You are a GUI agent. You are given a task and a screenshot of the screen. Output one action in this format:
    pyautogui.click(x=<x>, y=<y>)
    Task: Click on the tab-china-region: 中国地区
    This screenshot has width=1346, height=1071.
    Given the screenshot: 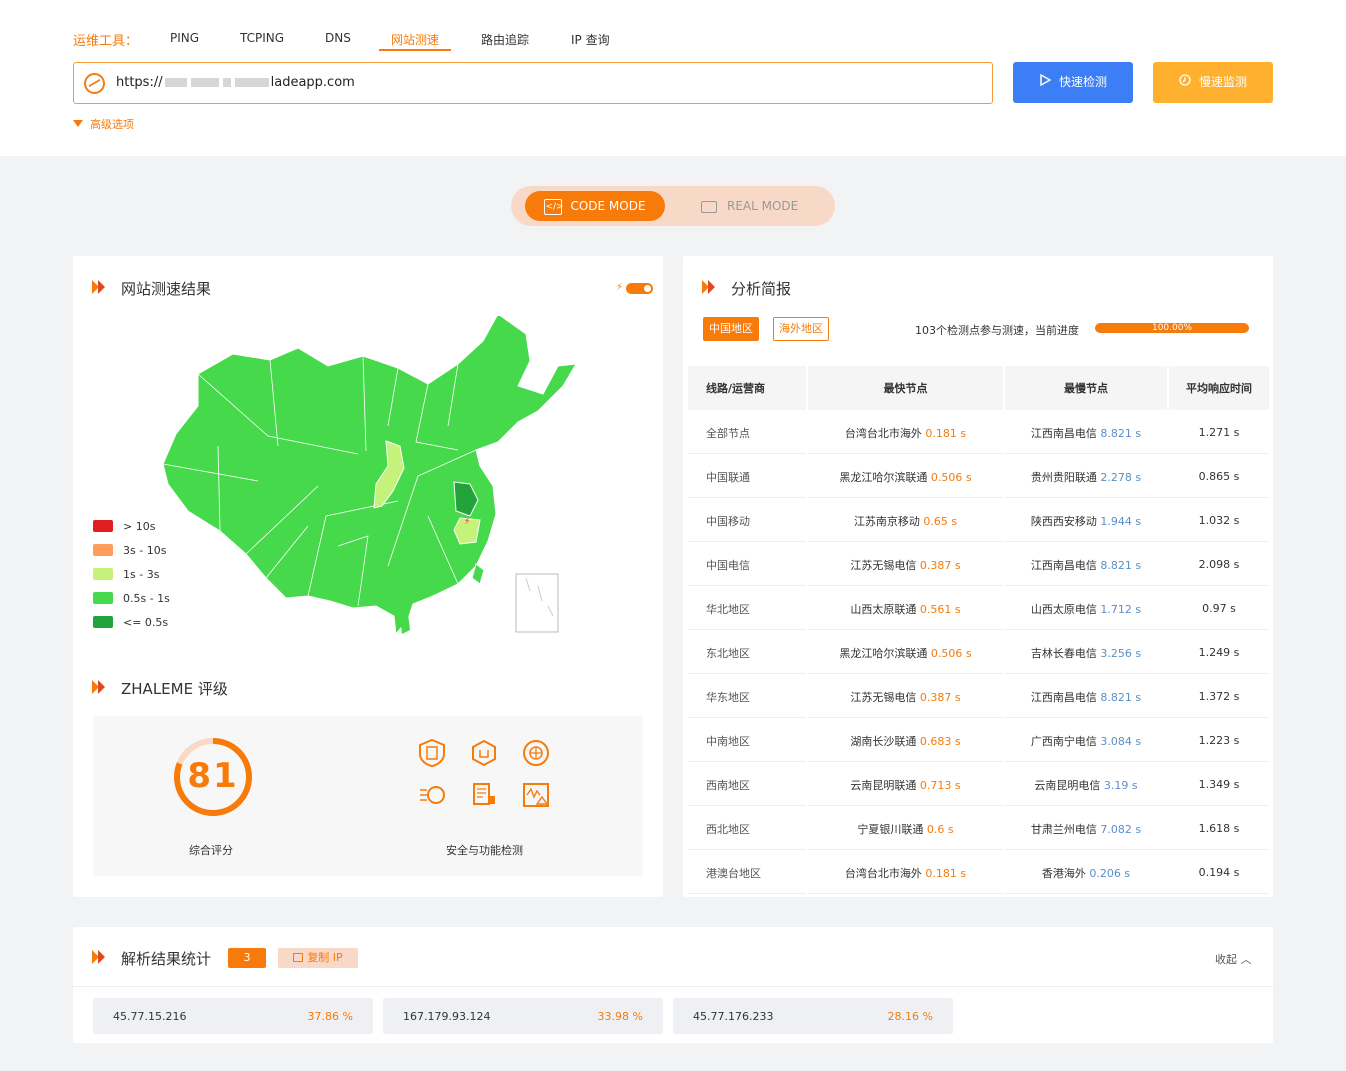 What is the action you would take?
    pyautogui.click(x=731, y=329)
    